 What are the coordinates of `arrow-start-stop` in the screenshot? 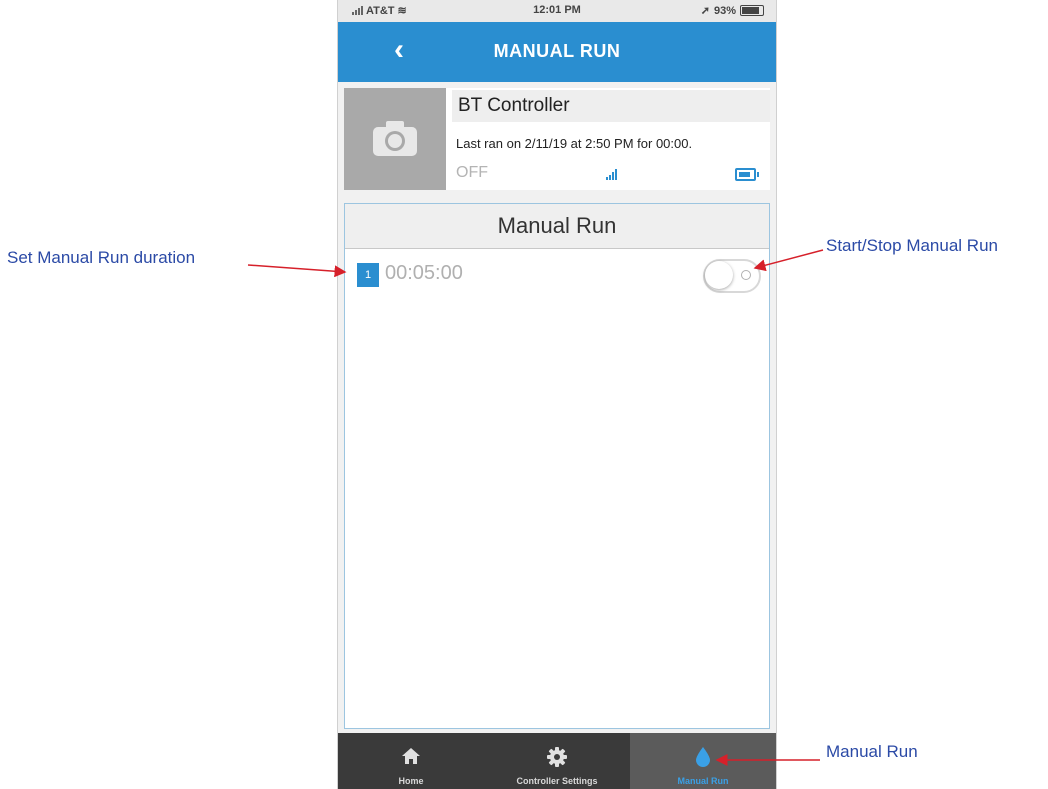 It's located at (788, 260).